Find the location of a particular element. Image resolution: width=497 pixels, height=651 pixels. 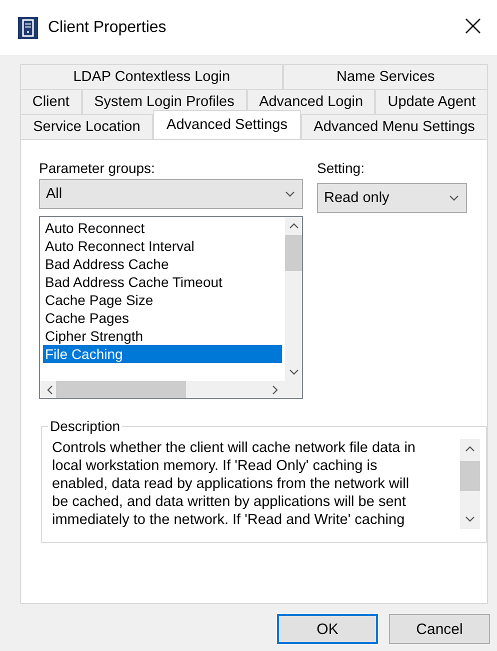

list-item: Bad Address Cache Timeout is located at coordinates (162, 282).